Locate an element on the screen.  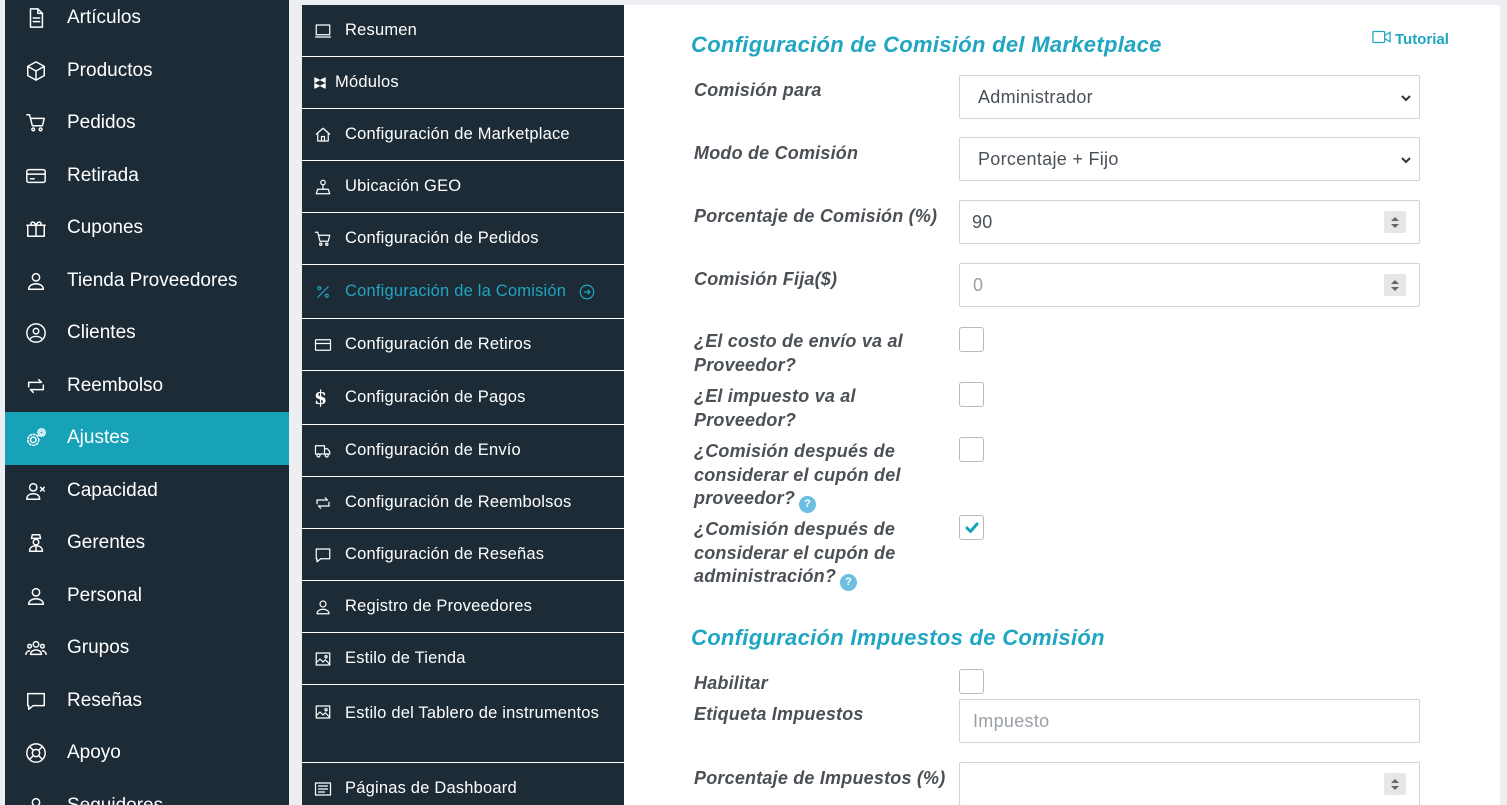
shipping-to-vendor-label: ¿El costo de envío va al Proveedor? is located at coordinates (798, 353).